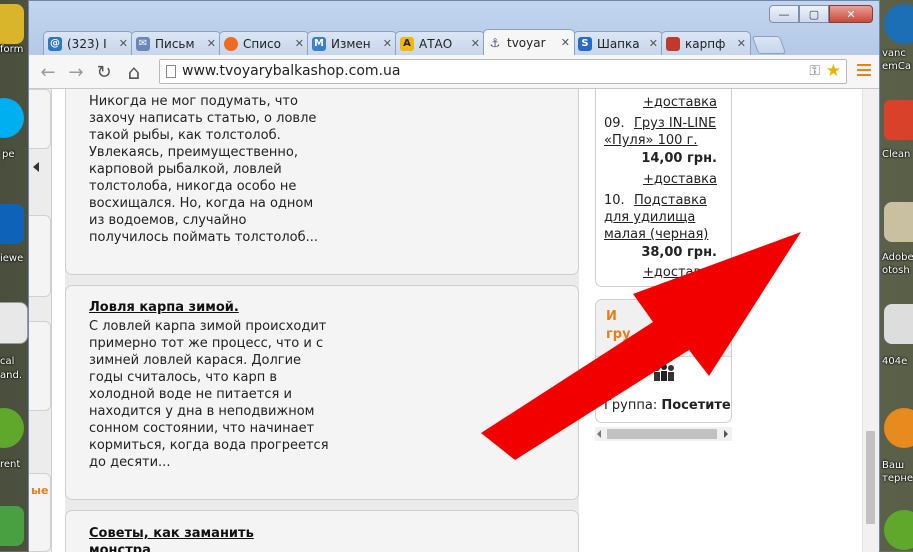  I want to click on vertical-scroll-thumb, so click(870, 477).